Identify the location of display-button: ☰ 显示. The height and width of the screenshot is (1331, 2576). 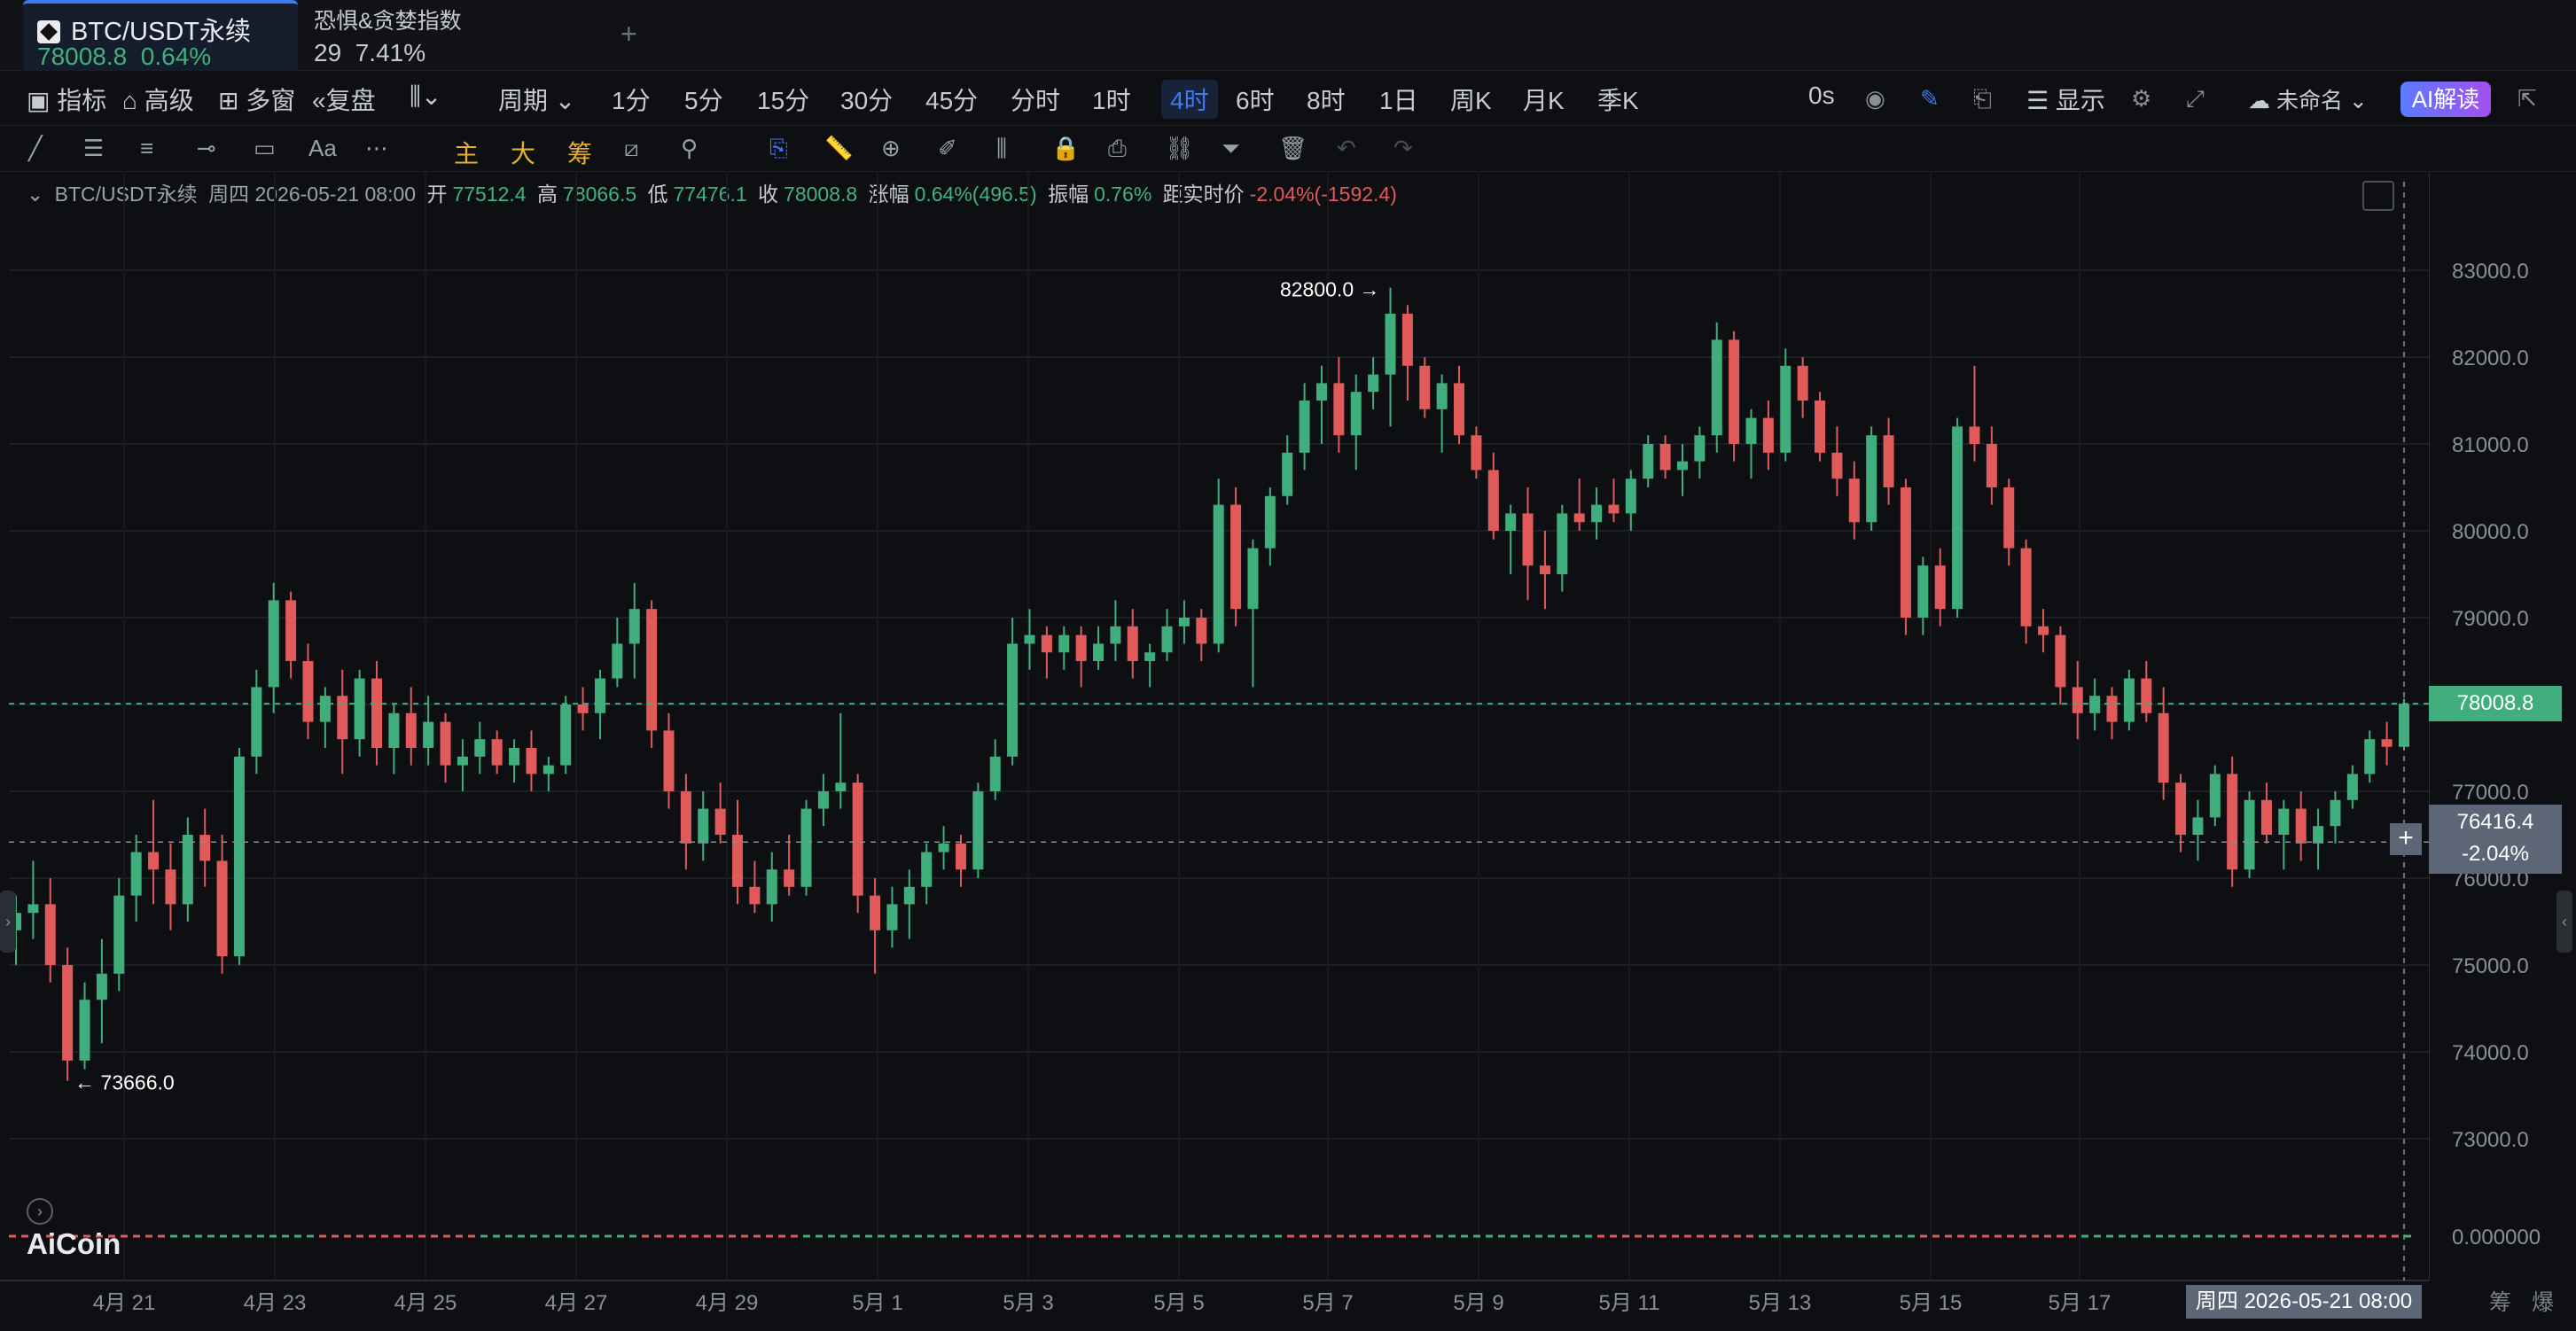
(2065, 100).